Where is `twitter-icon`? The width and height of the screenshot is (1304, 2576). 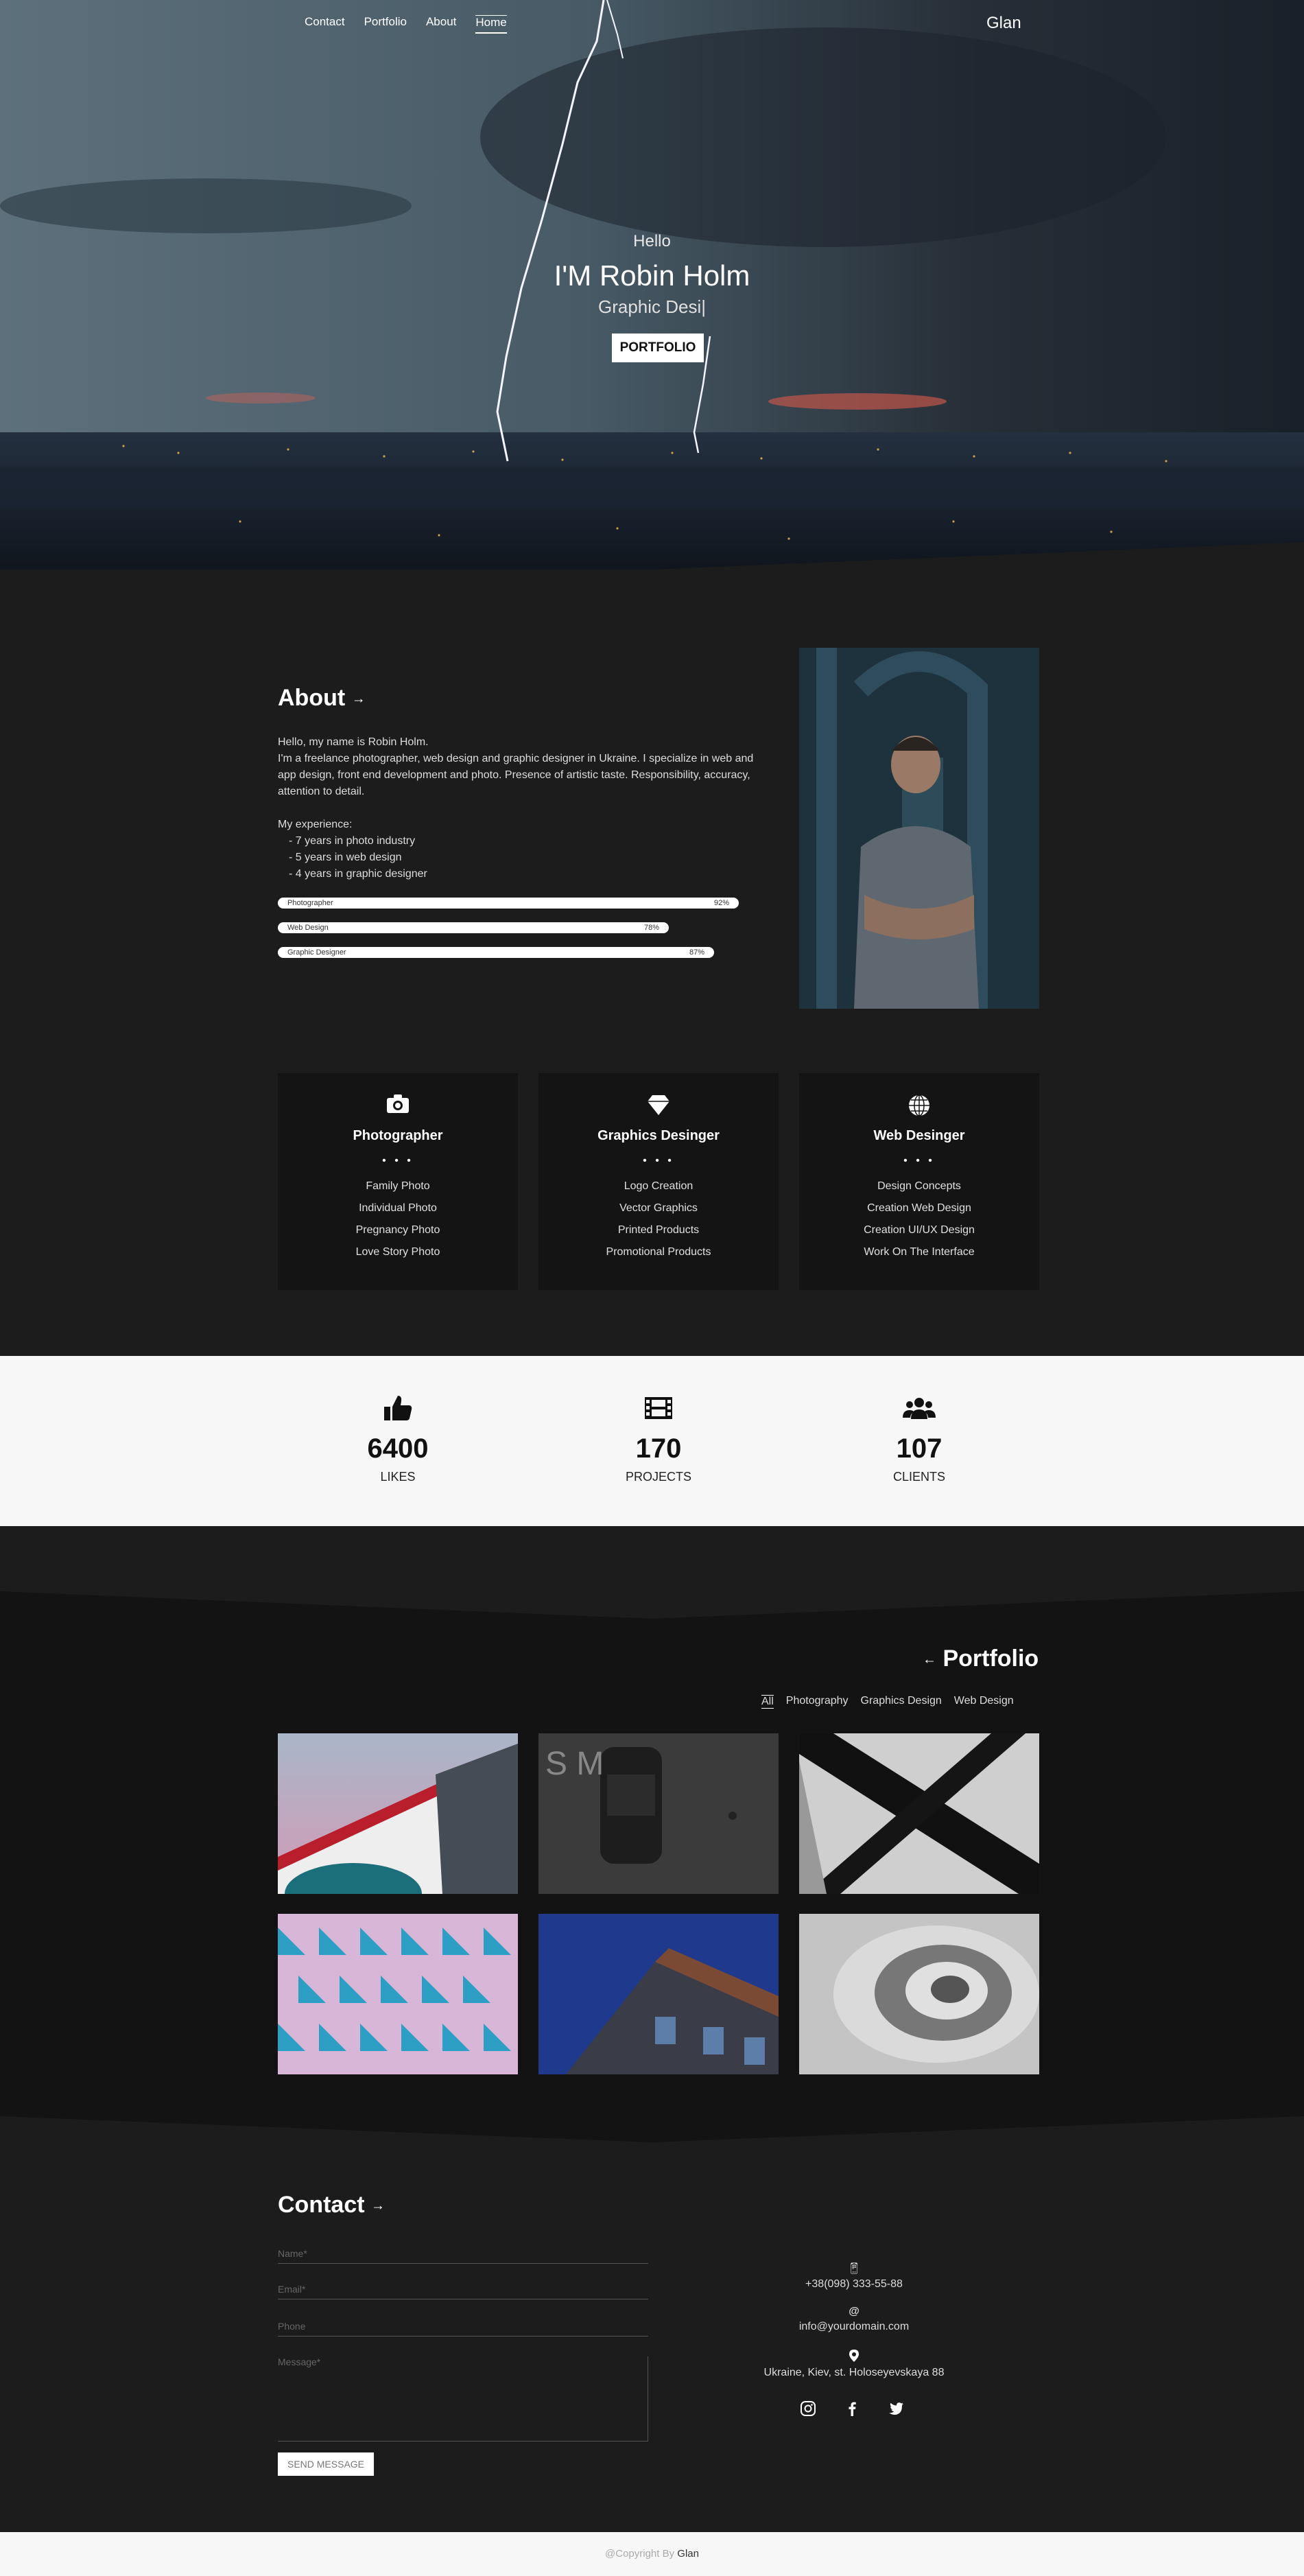
twitter-icon is located at coordinates (896, 2408).